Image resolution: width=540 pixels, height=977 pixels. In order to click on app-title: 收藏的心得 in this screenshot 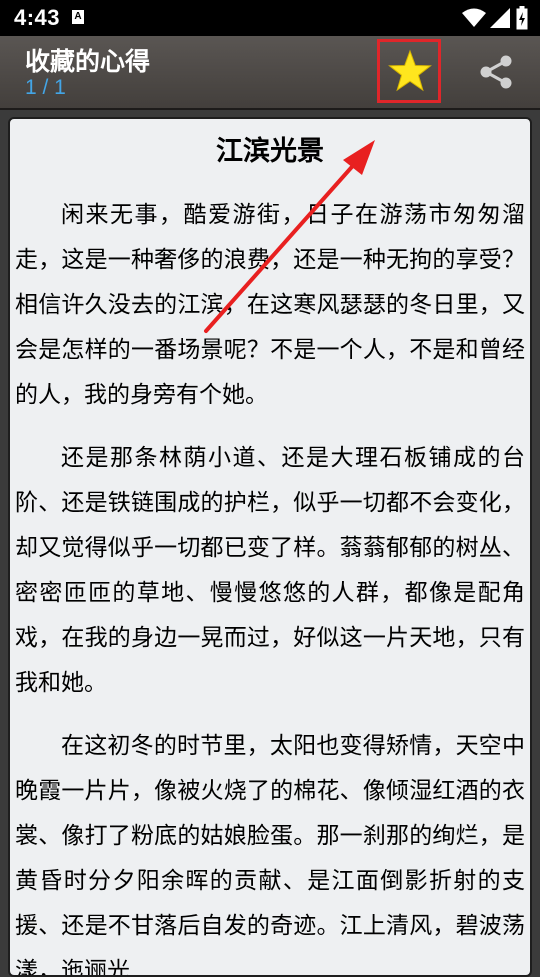, I will do `click(88, 61)`.